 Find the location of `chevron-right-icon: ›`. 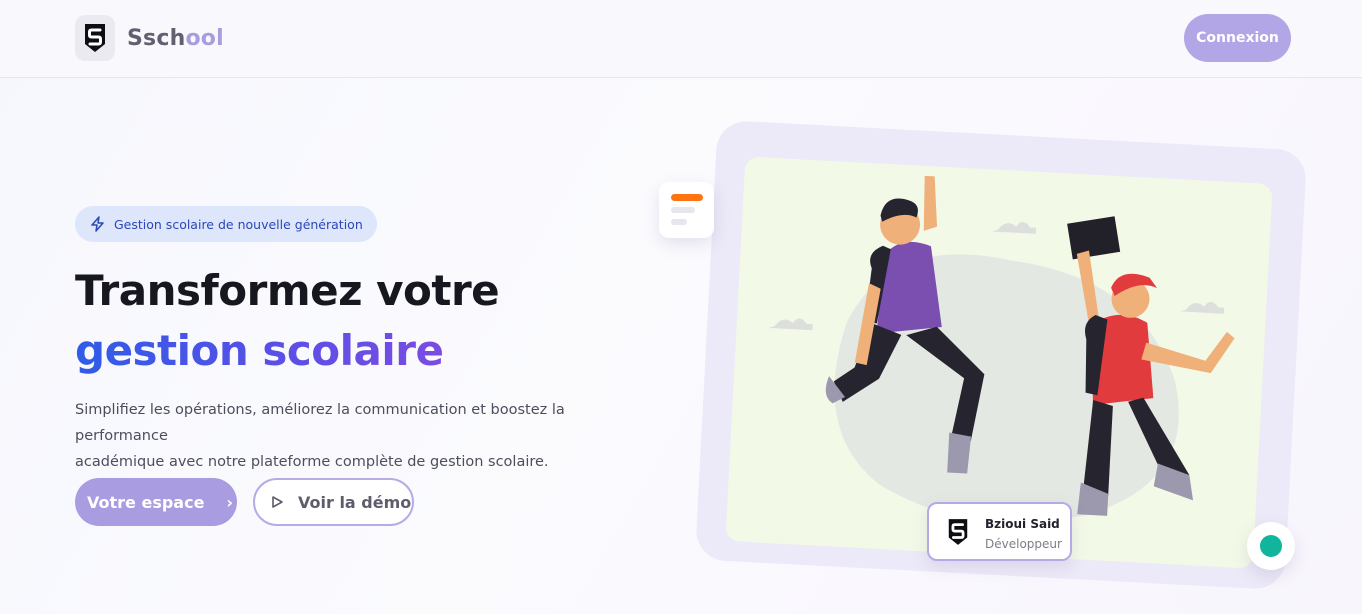

chevron-right-icon: › is located at coordinates (230, 502).